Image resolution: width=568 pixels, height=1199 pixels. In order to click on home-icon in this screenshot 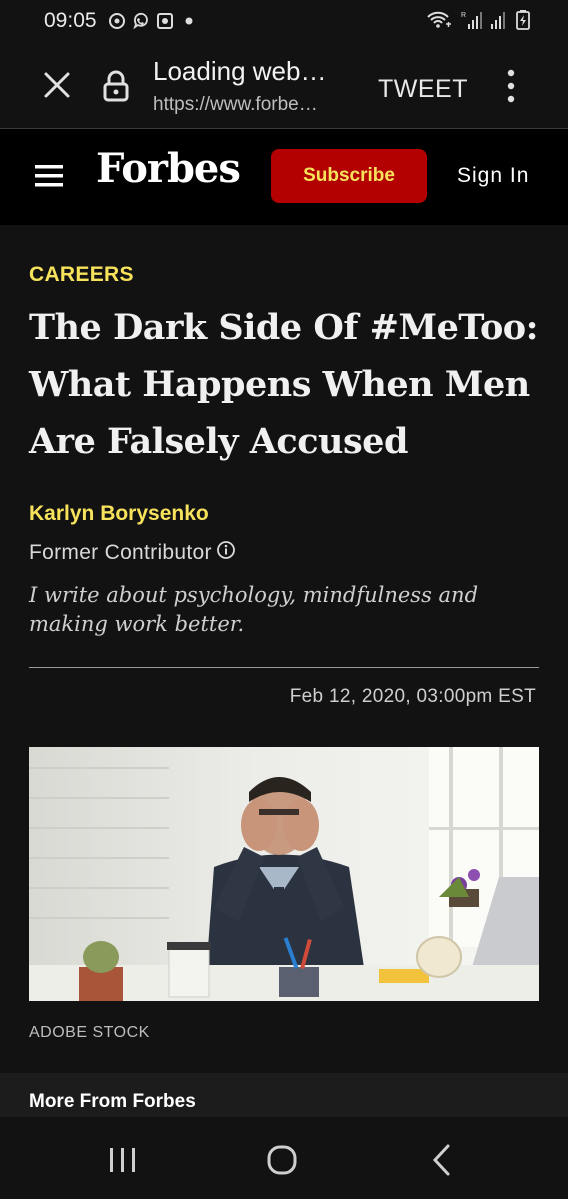, I will do `click(282, 1160)`.